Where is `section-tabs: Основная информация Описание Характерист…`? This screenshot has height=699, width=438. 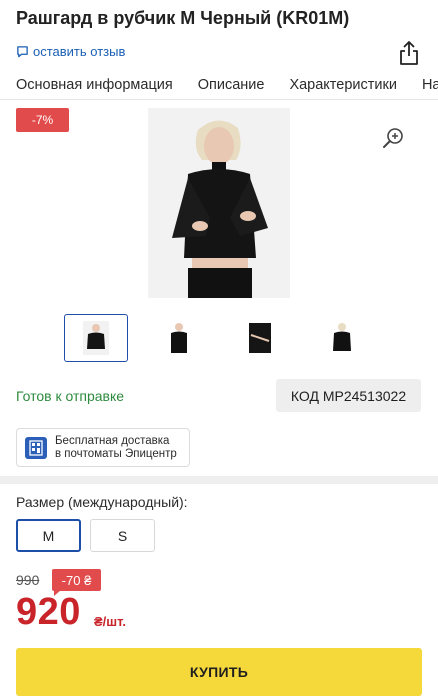 section-tabs: Основная информация Описание Характерист… is located at coordinates (219, 86).